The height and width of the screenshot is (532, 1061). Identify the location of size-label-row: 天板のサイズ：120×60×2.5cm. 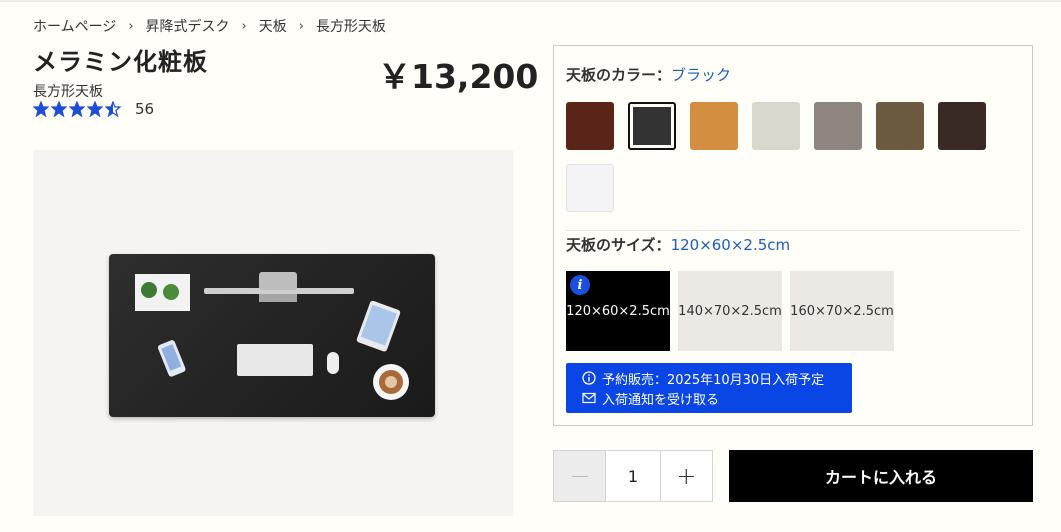
(678, 244).